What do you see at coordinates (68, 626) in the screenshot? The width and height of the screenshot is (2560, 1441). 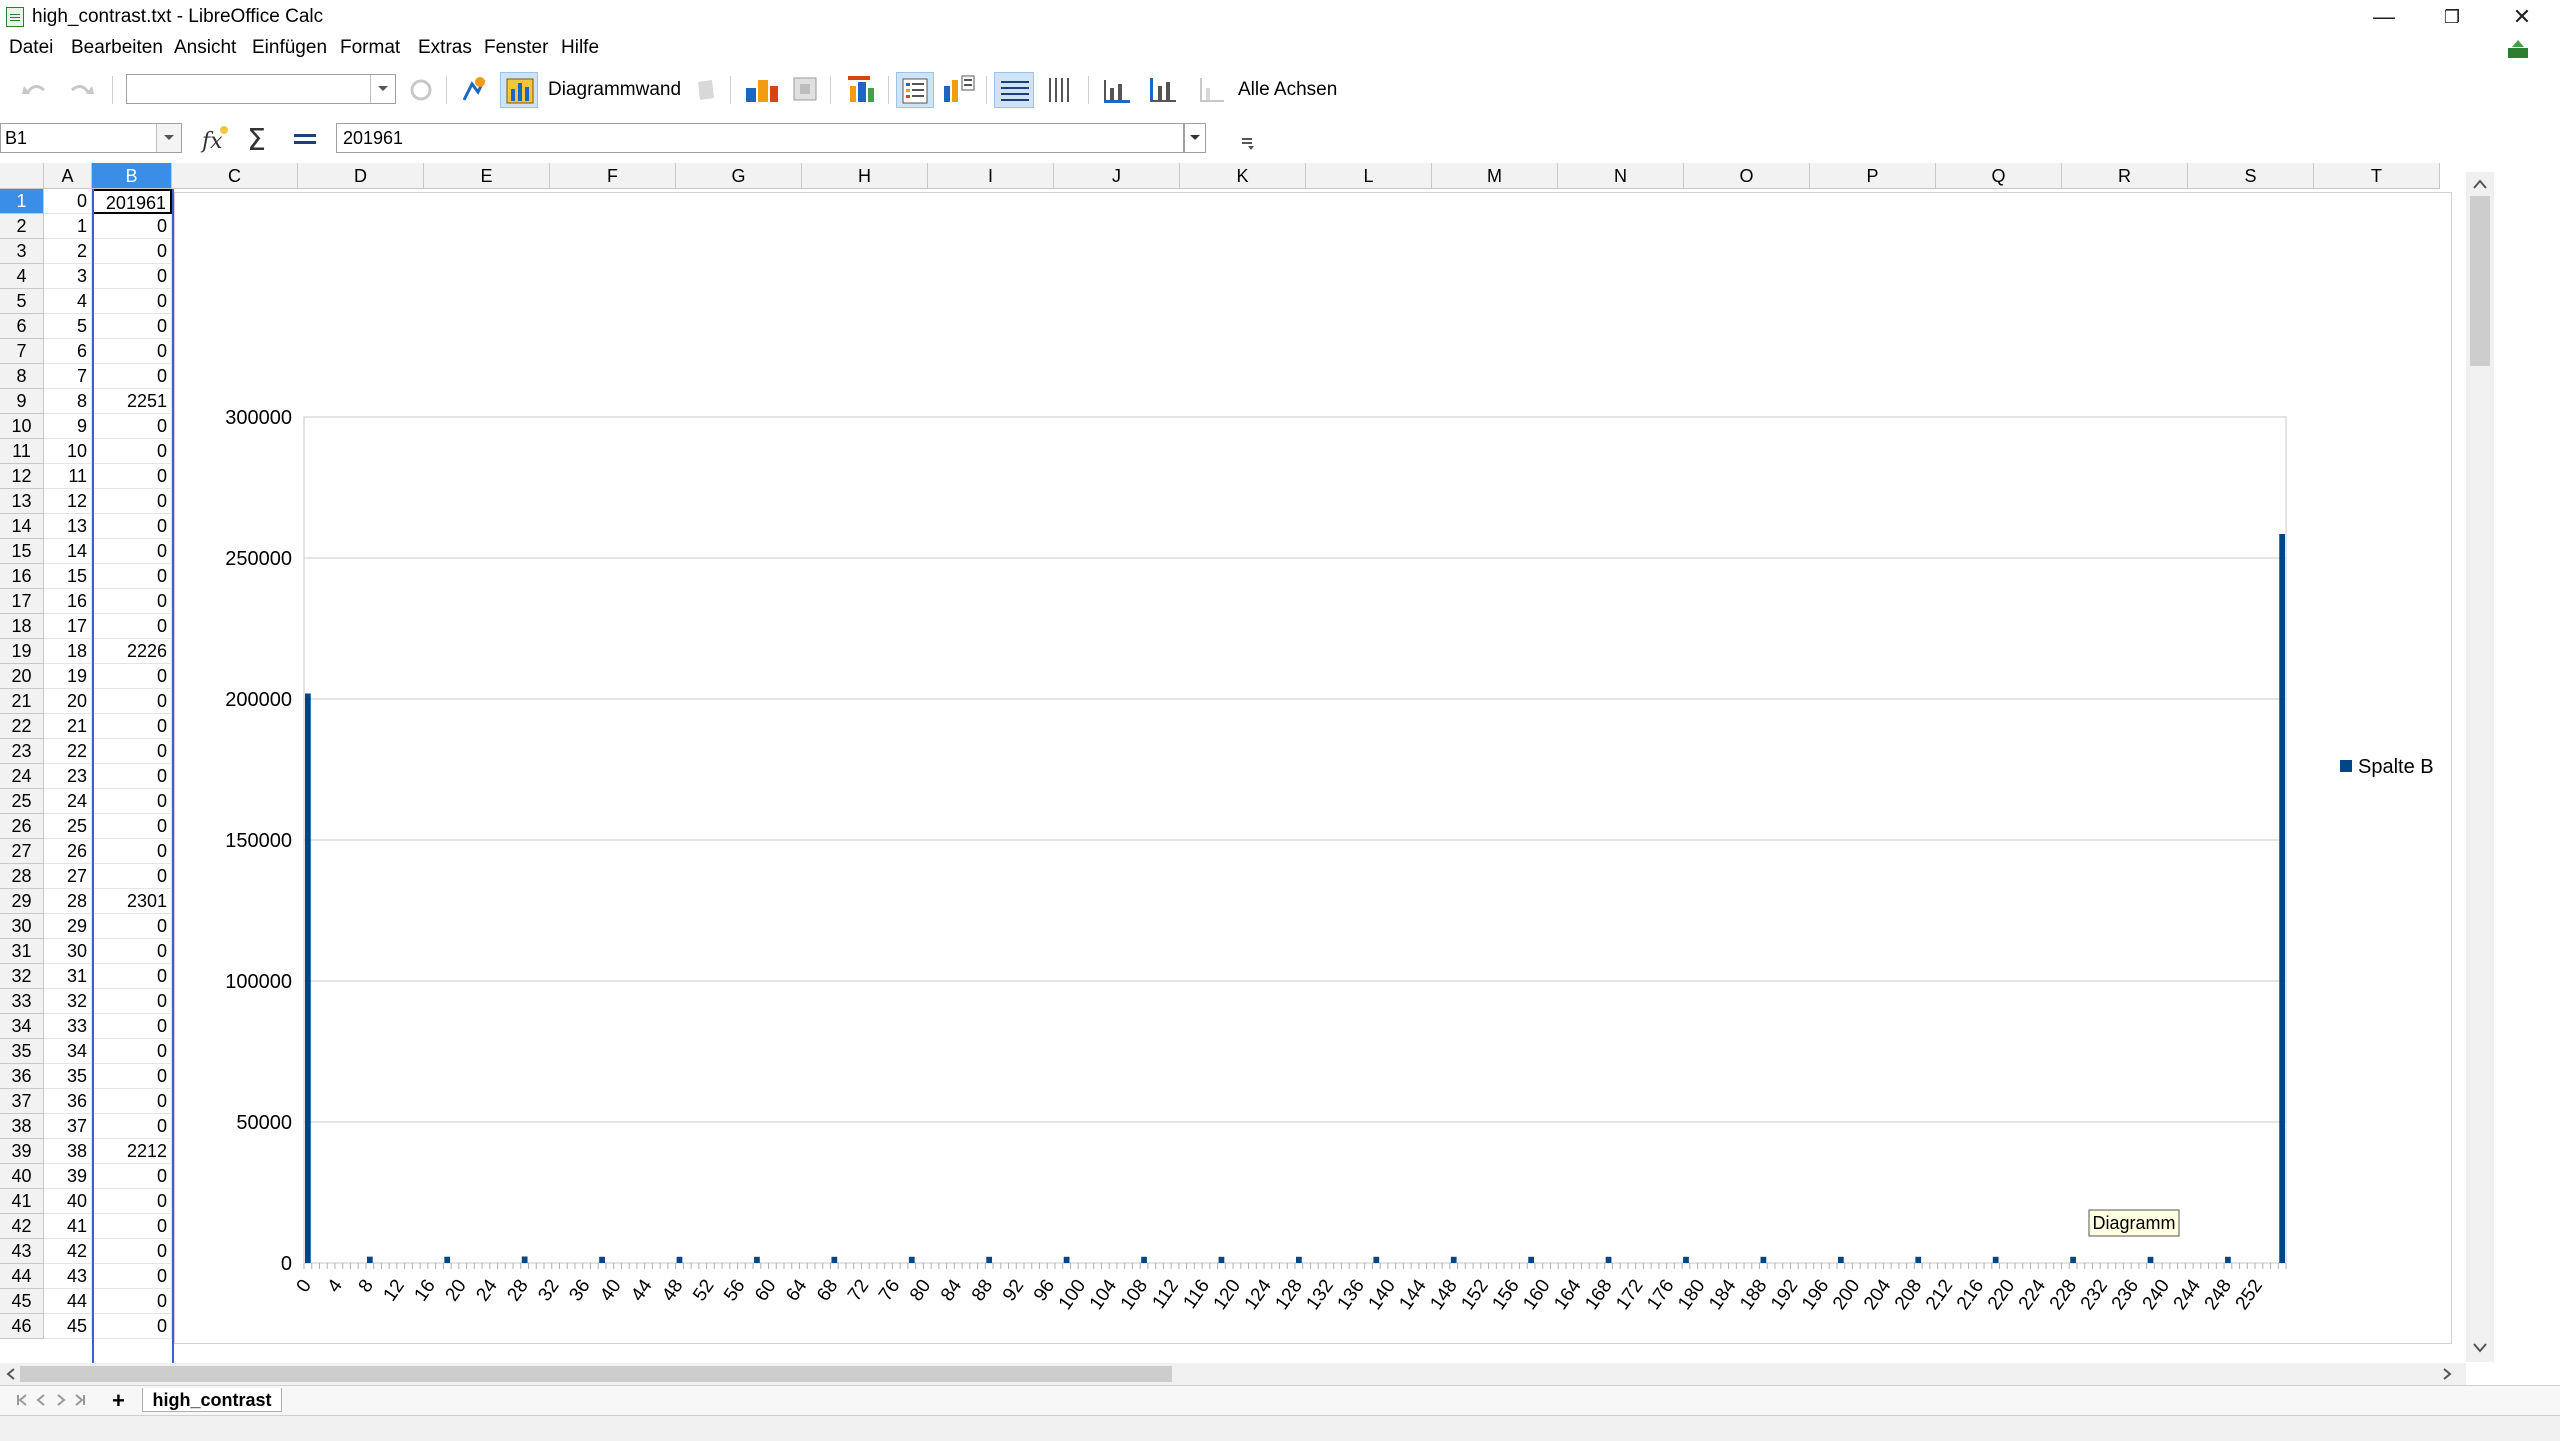 I see `cell-a: 17` at bounding box center [68, 626].